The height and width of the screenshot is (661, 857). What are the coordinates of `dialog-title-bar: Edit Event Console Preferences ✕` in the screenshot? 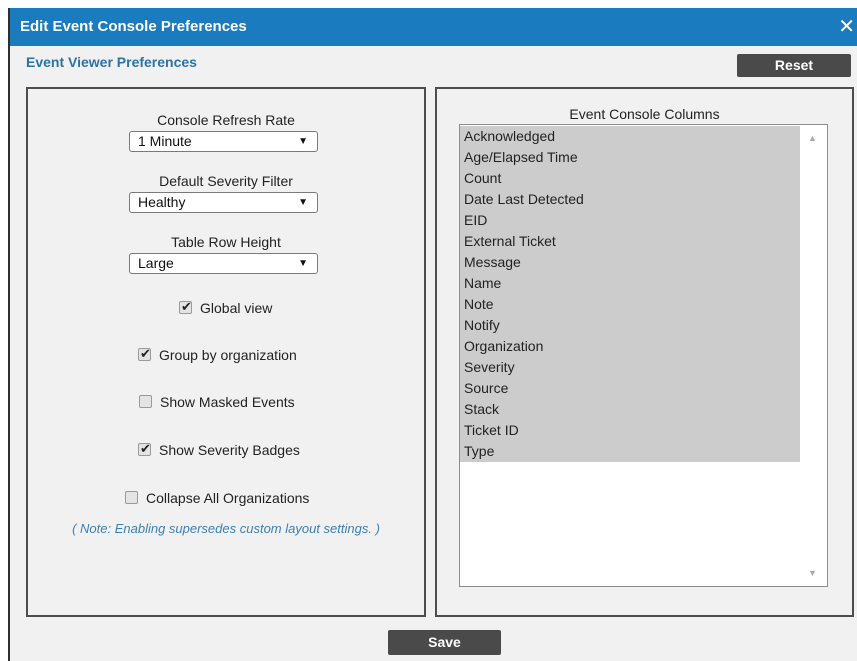 It's located at (433, 27).